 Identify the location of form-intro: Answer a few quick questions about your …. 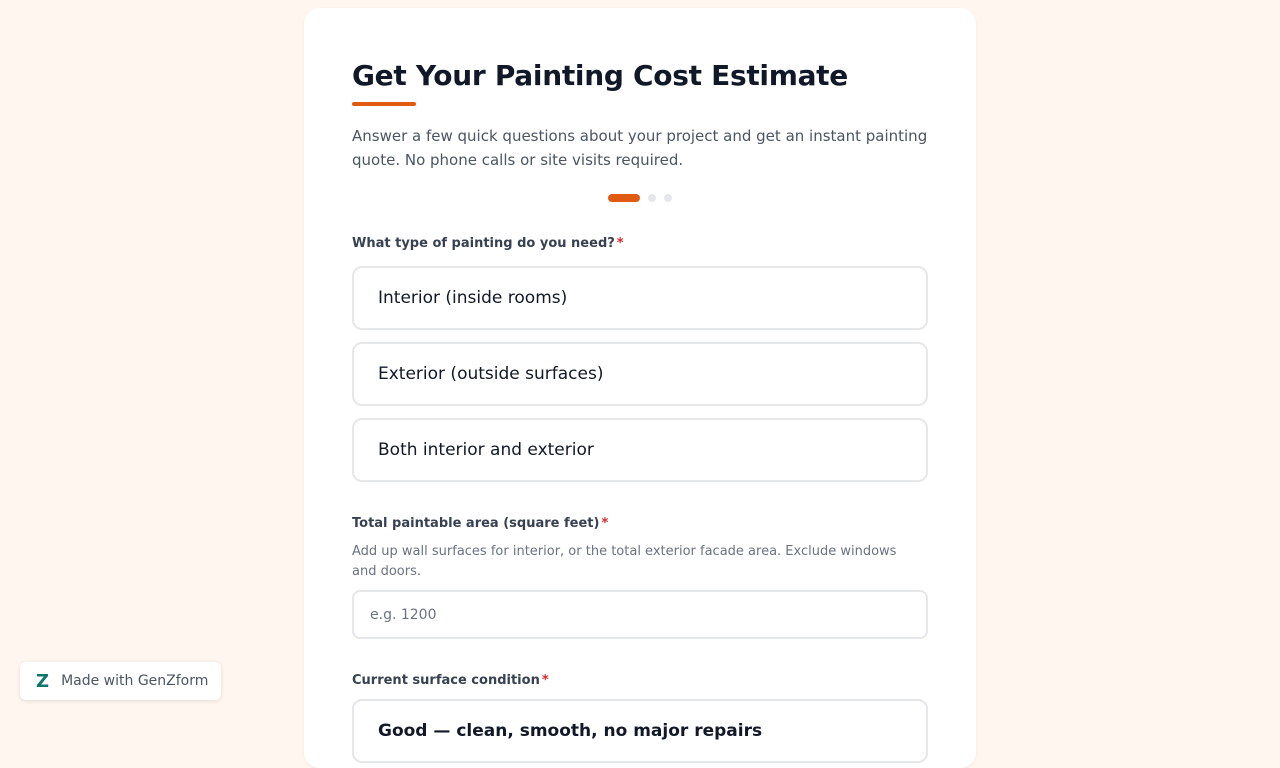
(640, 148).